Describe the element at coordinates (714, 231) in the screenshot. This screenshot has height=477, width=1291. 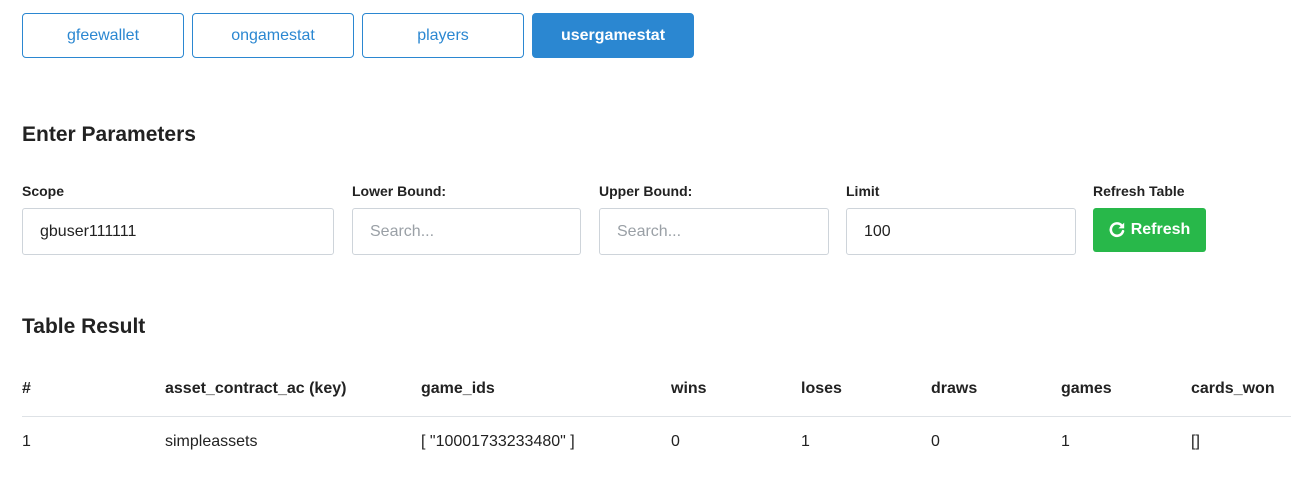
I see `upper-bound-input` at that location.